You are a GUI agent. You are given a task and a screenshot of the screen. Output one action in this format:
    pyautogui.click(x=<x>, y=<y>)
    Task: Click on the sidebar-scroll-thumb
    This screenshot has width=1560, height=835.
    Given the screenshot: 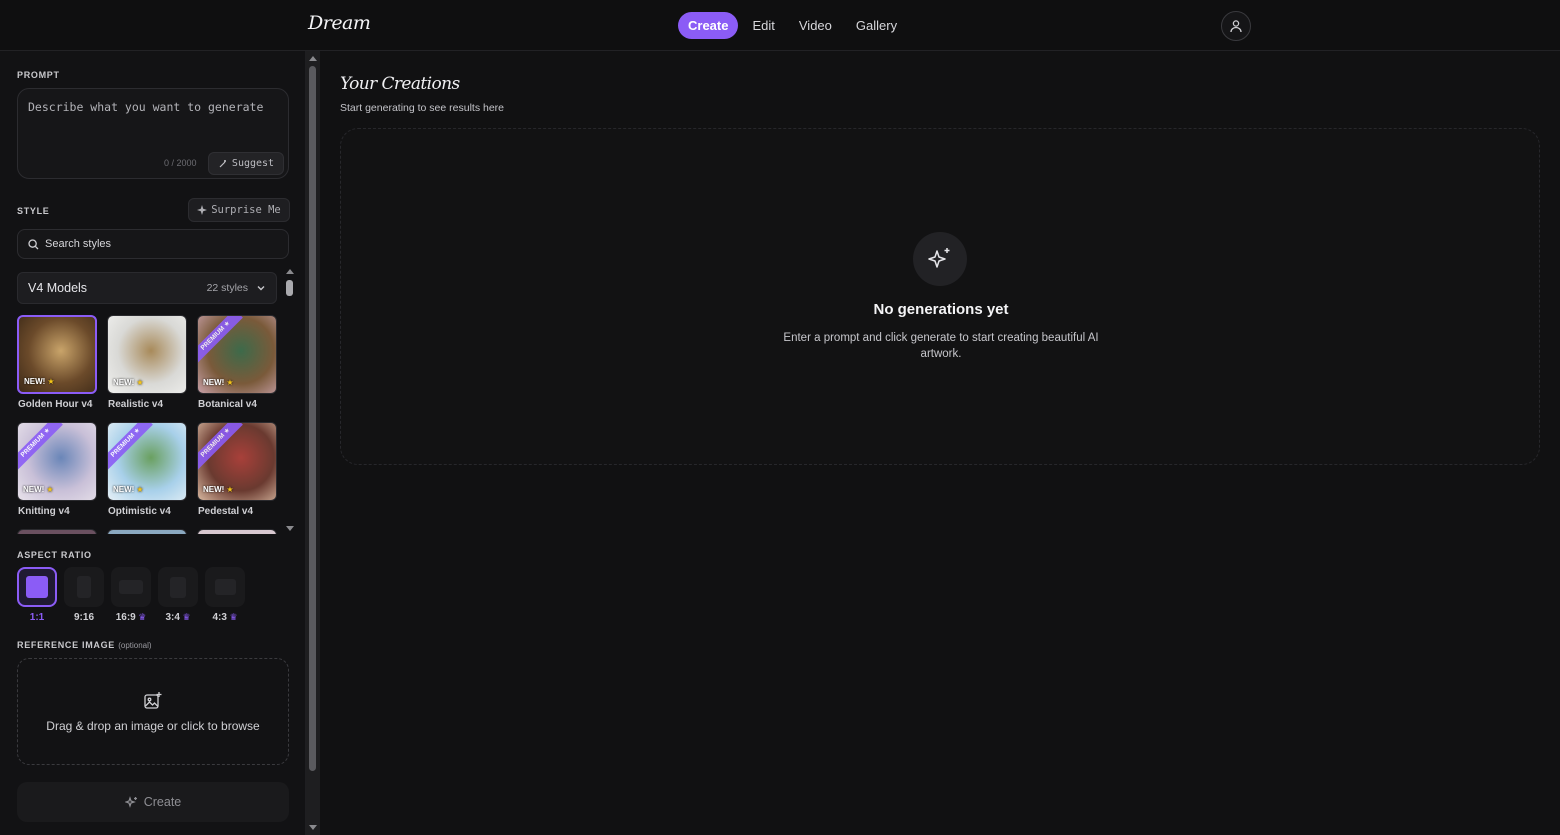 What is the action you would take?
    pyautogui.click(x=312, y=418)
    